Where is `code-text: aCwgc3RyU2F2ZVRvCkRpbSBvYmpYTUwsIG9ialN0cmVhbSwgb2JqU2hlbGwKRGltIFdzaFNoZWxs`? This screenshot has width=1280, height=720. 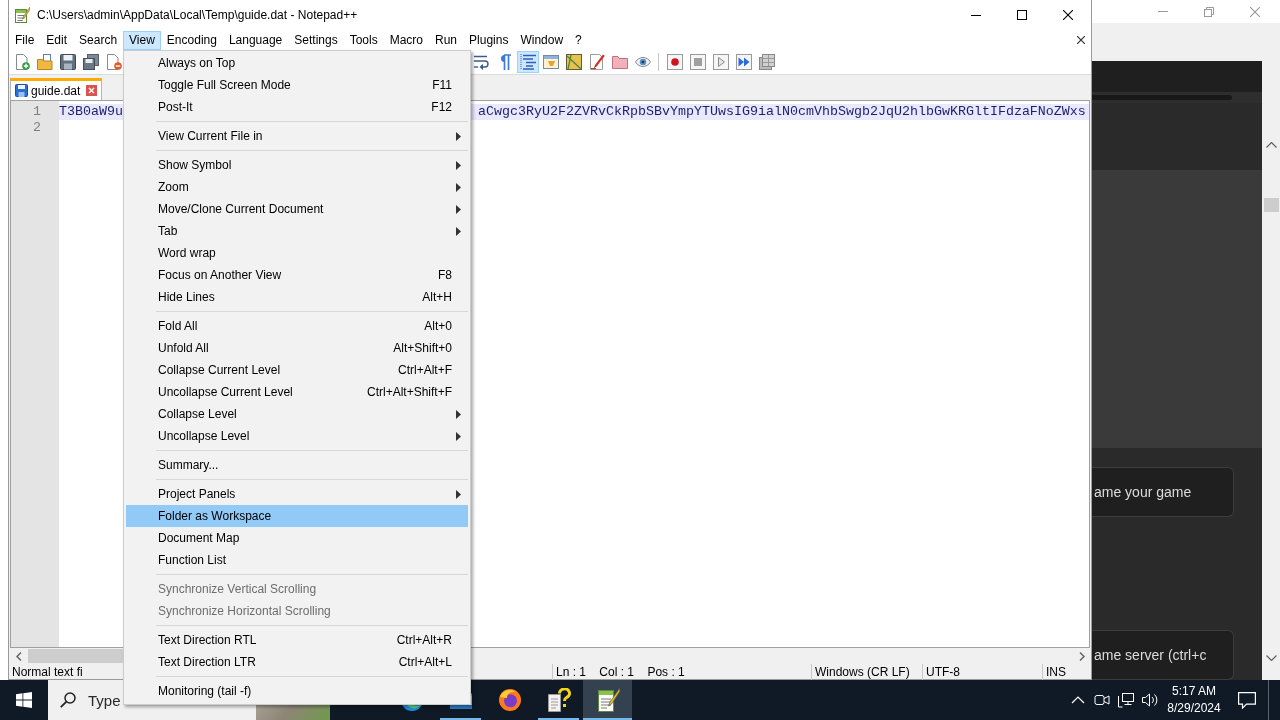 code-text: aCwgc3RyU2F2ZVRvCkRpbSBvYmpYTUwsIG9ialN0cmVhbSwgb2JqU2hlbGwKRGltIFdzaFNoZWxs is located at coordinates (782, 112).